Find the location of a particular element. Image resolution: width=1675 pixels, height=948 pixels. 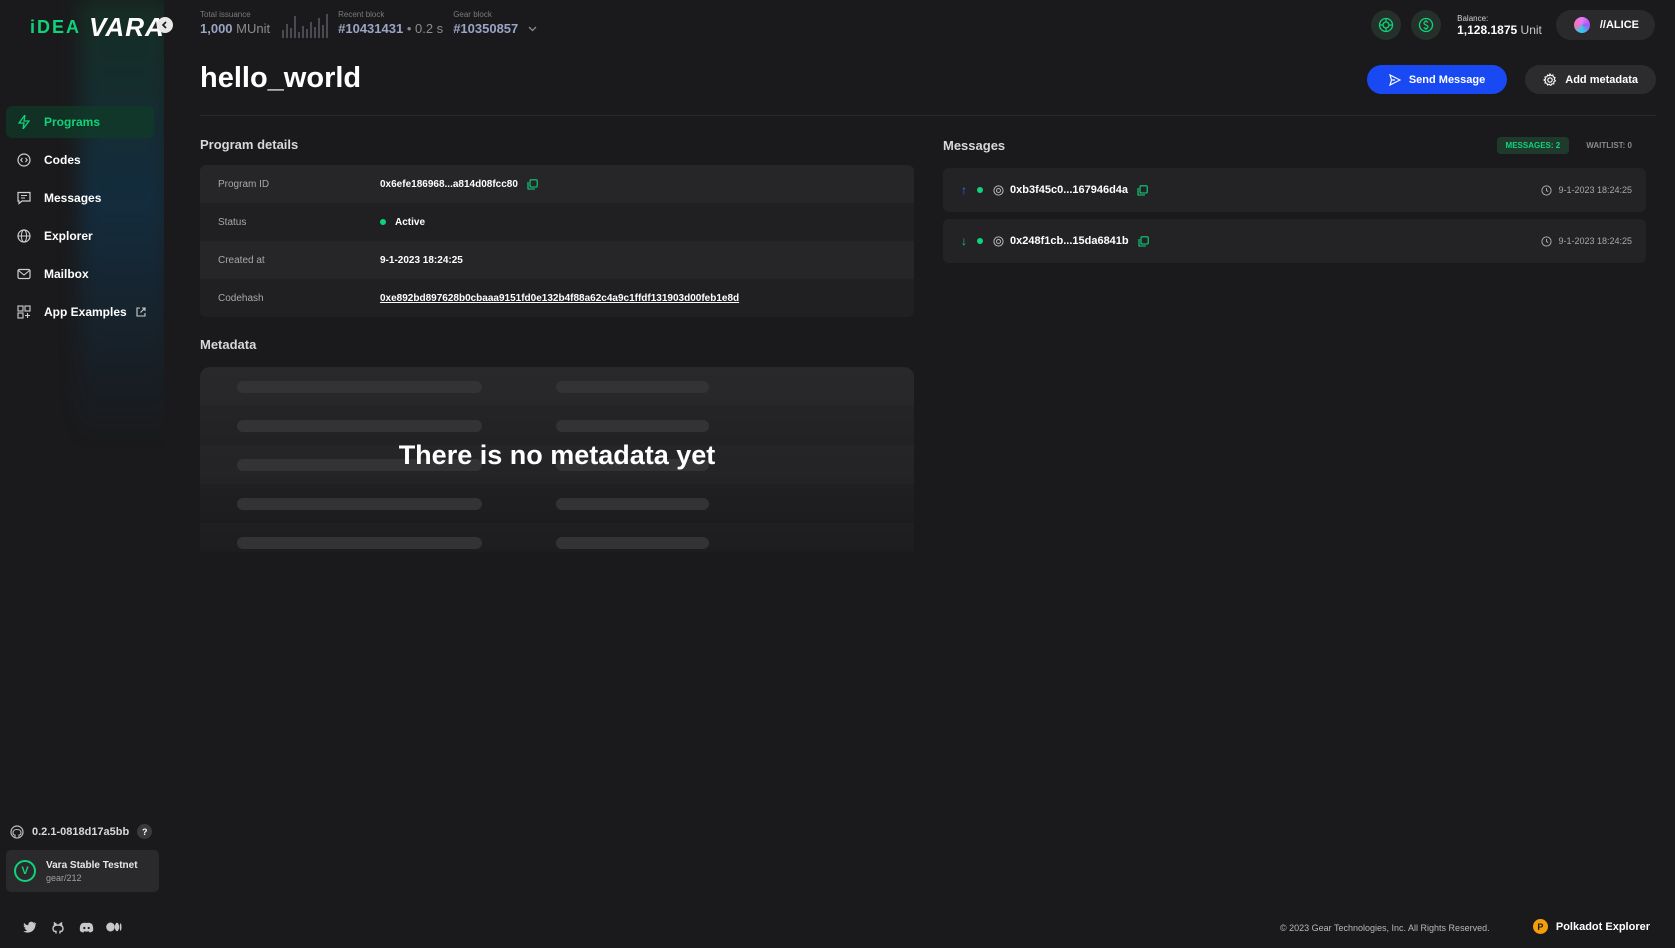

messages-title: Messages is located at coordinates (974, 145).